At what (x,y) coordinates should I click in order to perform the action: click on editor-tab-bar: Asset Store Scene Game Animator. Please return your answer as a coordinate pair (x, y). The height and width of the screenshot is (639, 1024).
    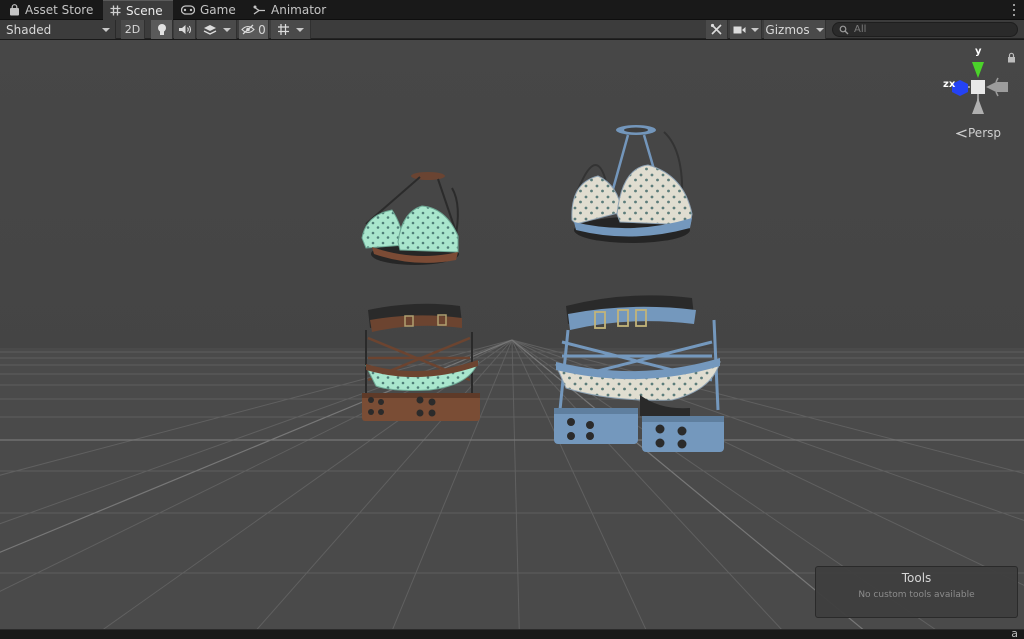
    Looking at the image, I should click on (512, 10).